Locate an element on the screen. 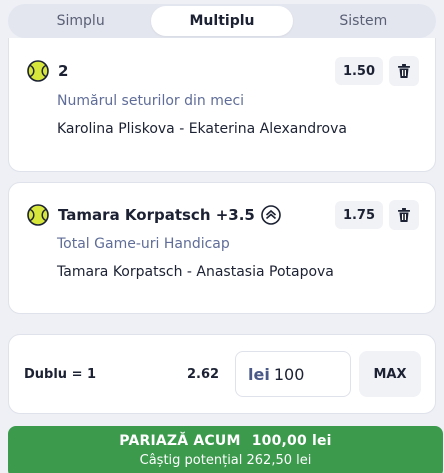  tab-multiplu: Multiplu is located at coordinates (222, 21).